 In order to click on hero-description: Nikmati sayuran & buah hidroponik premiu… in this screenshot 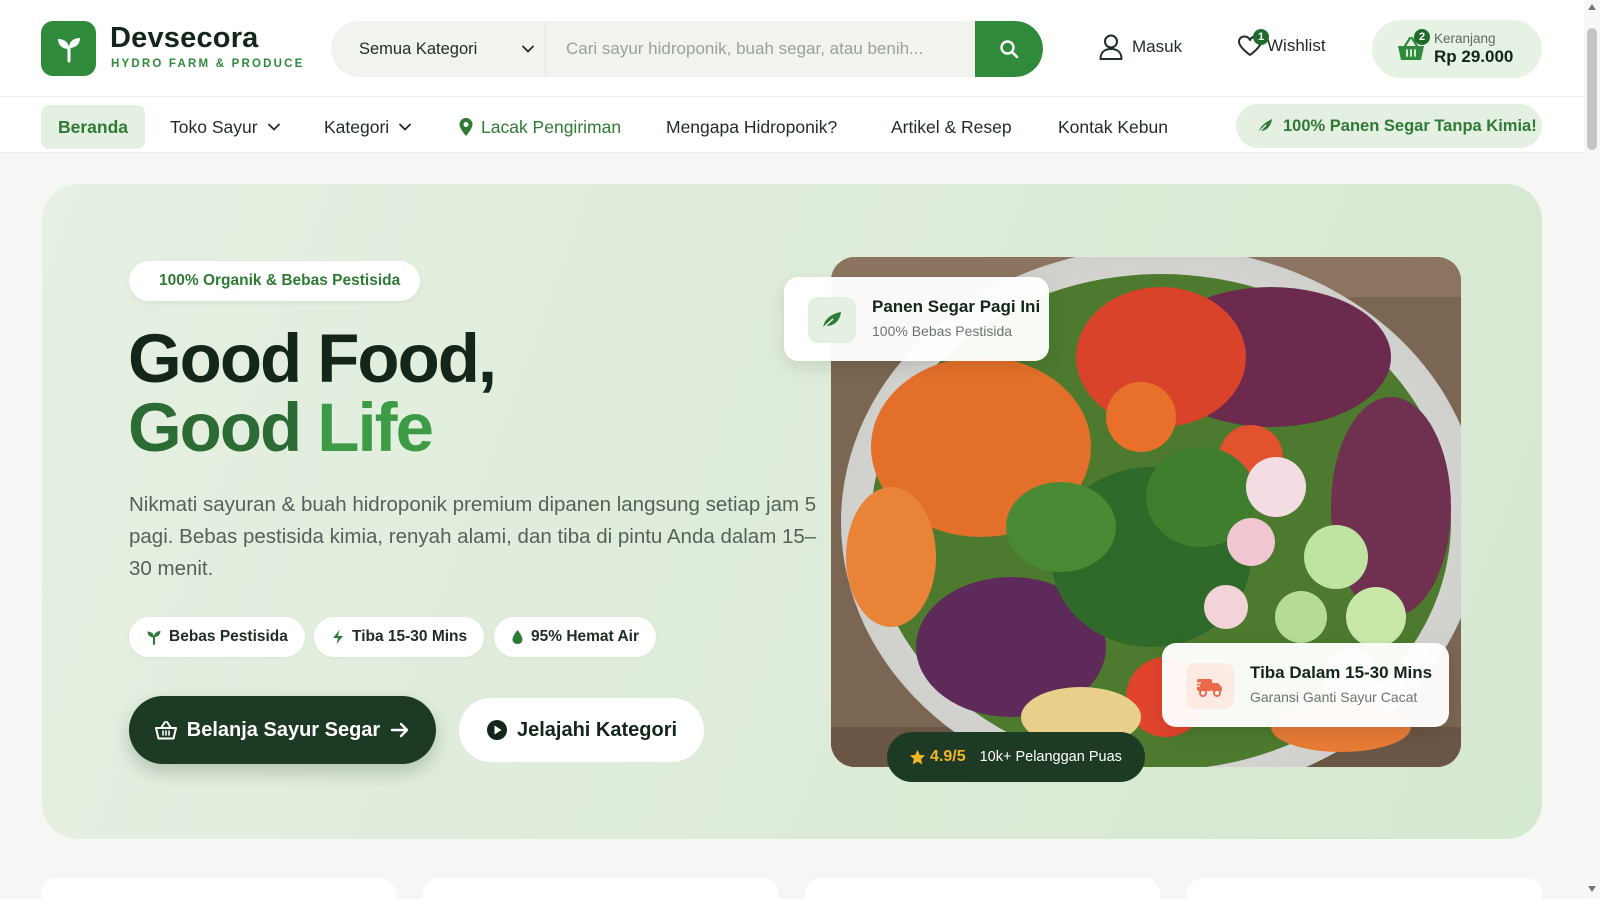, I will do `click(473, 536)`.